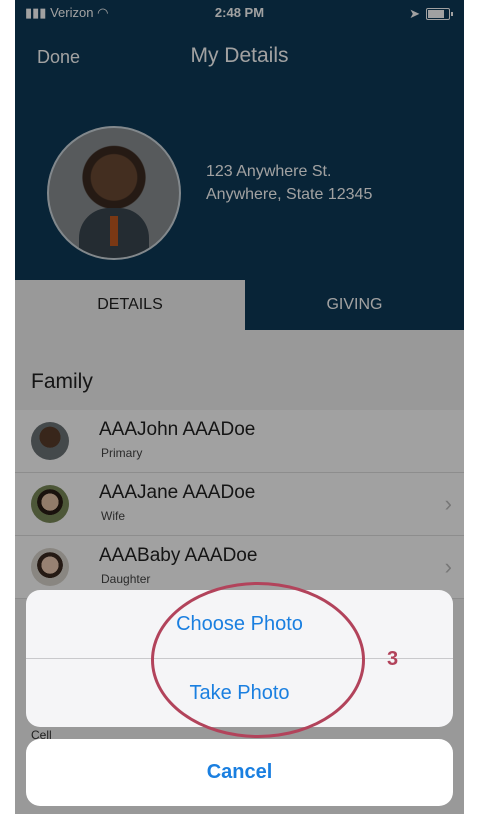 This screenshot has height=814, width=479. I want to click on cancel-button: Cancel, so click(239, 772).